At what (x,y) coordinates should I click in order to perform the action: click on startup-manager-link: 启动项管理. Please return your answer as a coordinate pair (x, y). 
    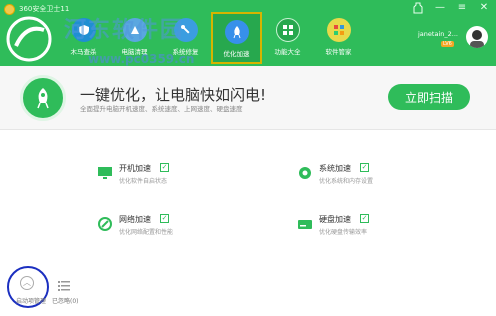
    Looking at the image, I should click on (31, 300).